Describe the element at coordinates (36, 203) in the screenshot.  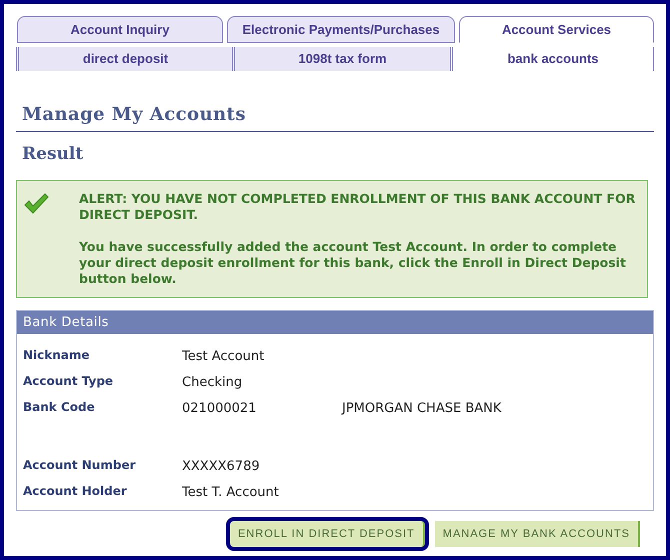
I see `checkmark-icon` at that location.